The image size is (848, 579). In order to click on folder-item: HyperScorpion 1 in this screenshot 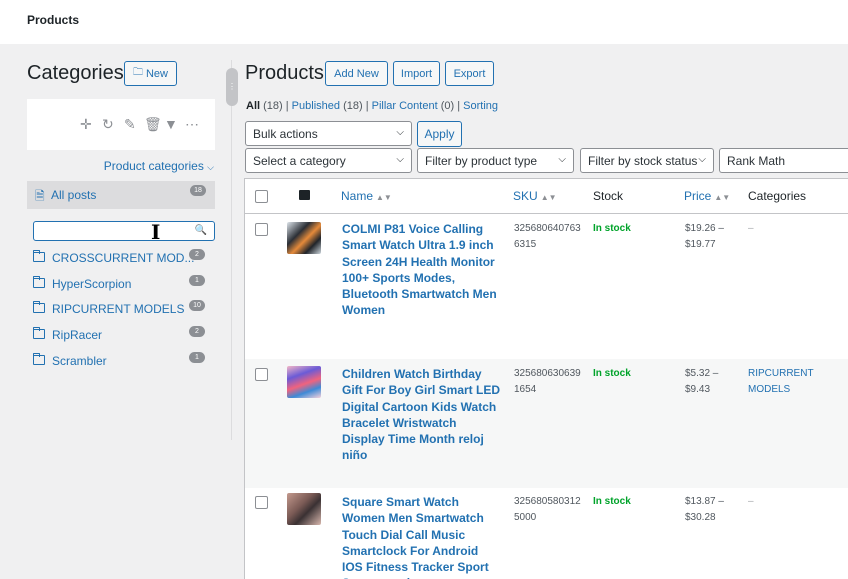, I will do `click(120, 285)`.